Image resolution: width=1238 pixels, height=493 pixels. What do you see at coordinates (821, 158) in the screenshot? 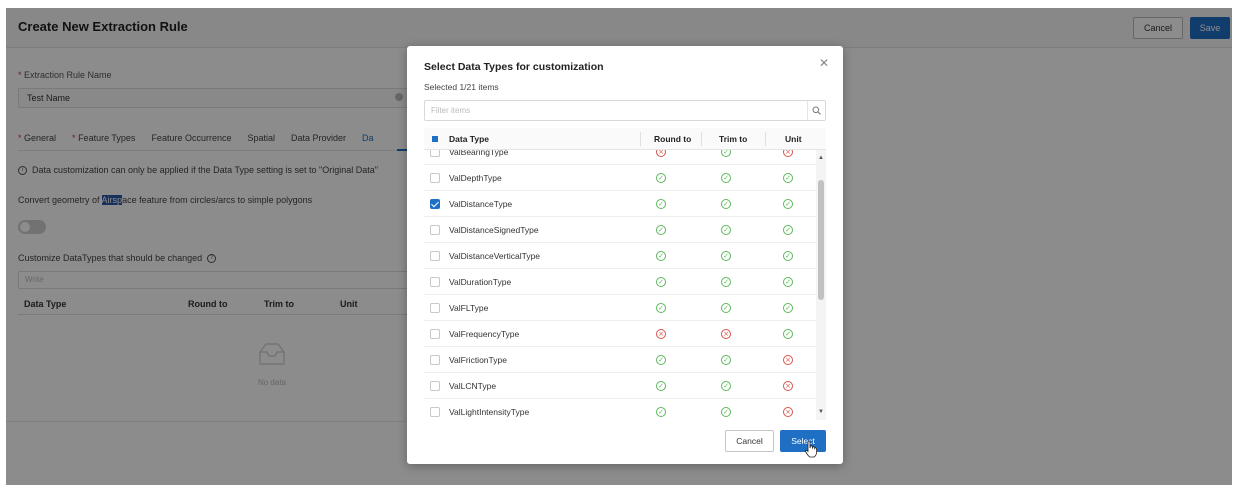
I see `scroll-up-icon: ▲` at bounding box center [821, 158].